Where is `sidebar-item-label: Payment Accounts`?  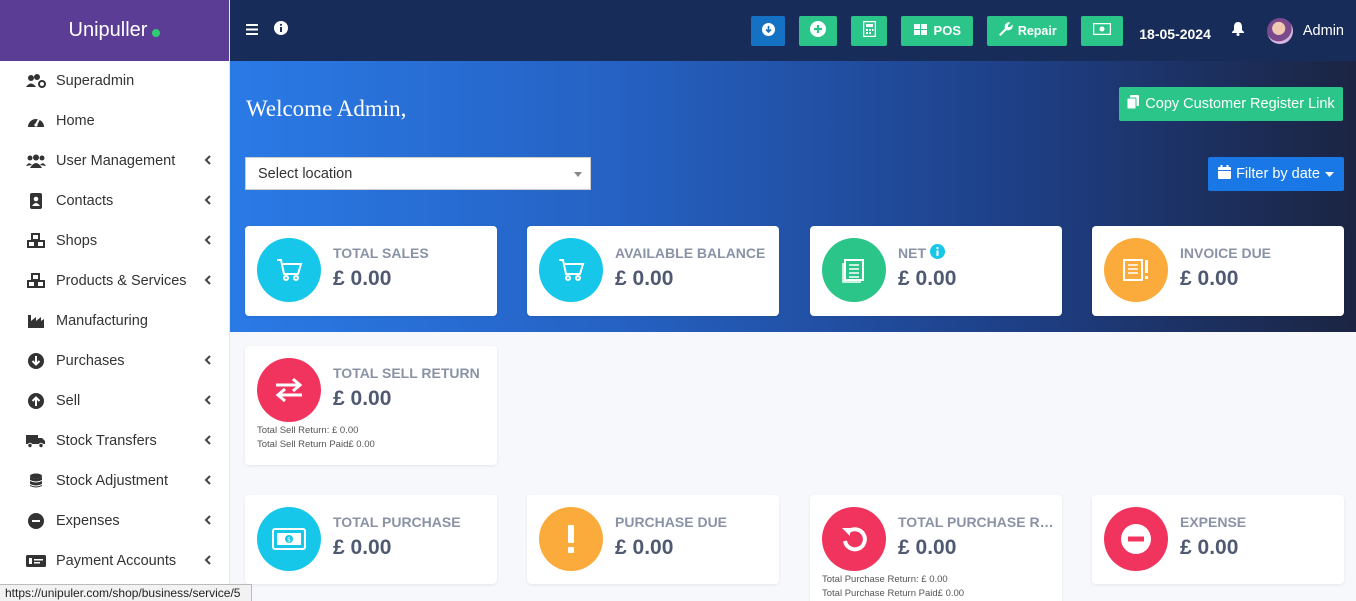
sidebar-item-label: Payment Accounts is located at coordinates (116, 561).